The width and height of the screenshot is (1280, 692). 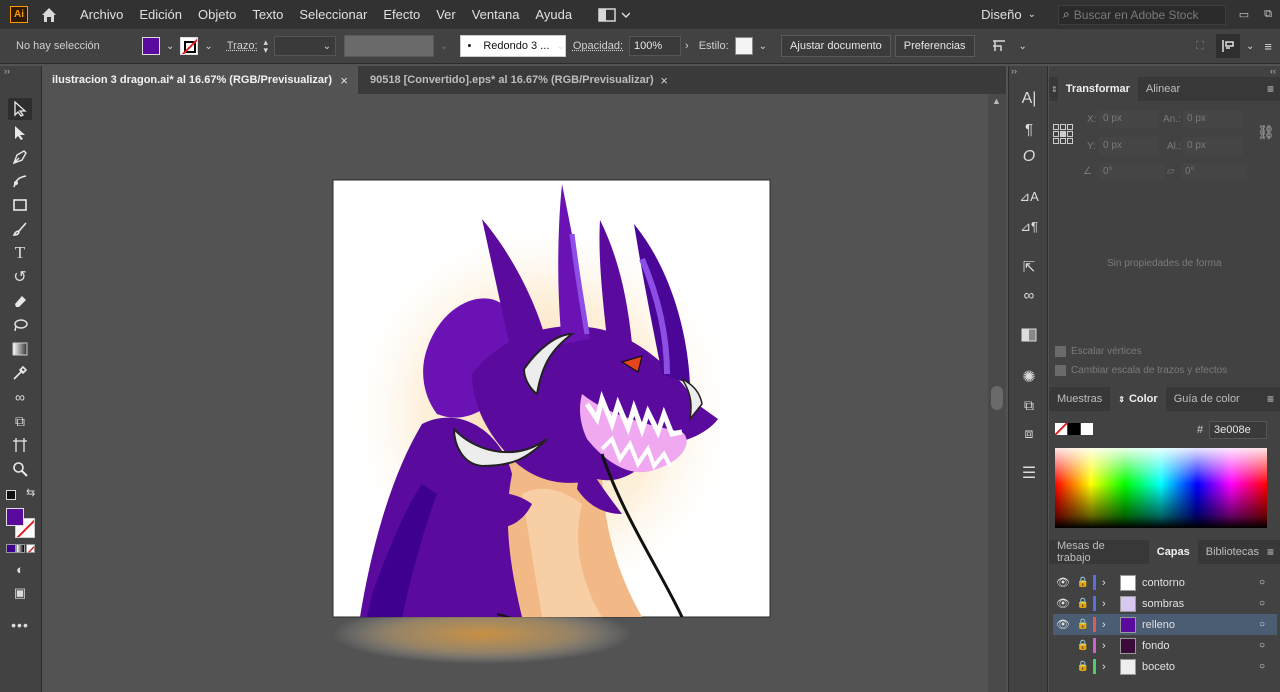 What do you see at coordinates (614, 14) in the screenshot?
I see `arrange-documents-icon` at bounding box center [614, 14].